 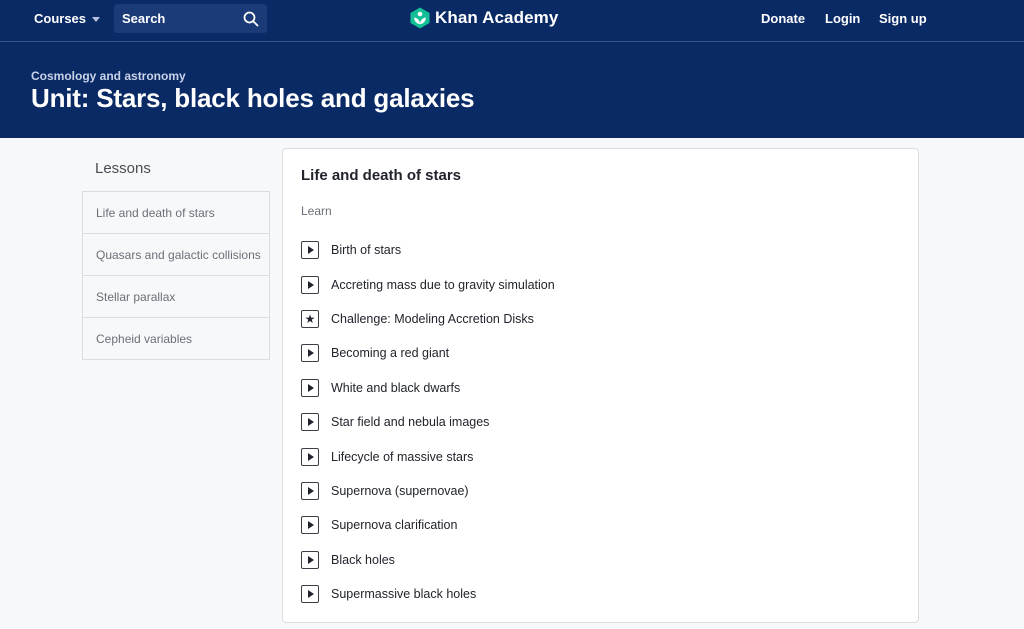 What do you see at coordinates (363, 559) in the screenshot?
I see `item-label: Black holes` at bounding box center [363, 559].